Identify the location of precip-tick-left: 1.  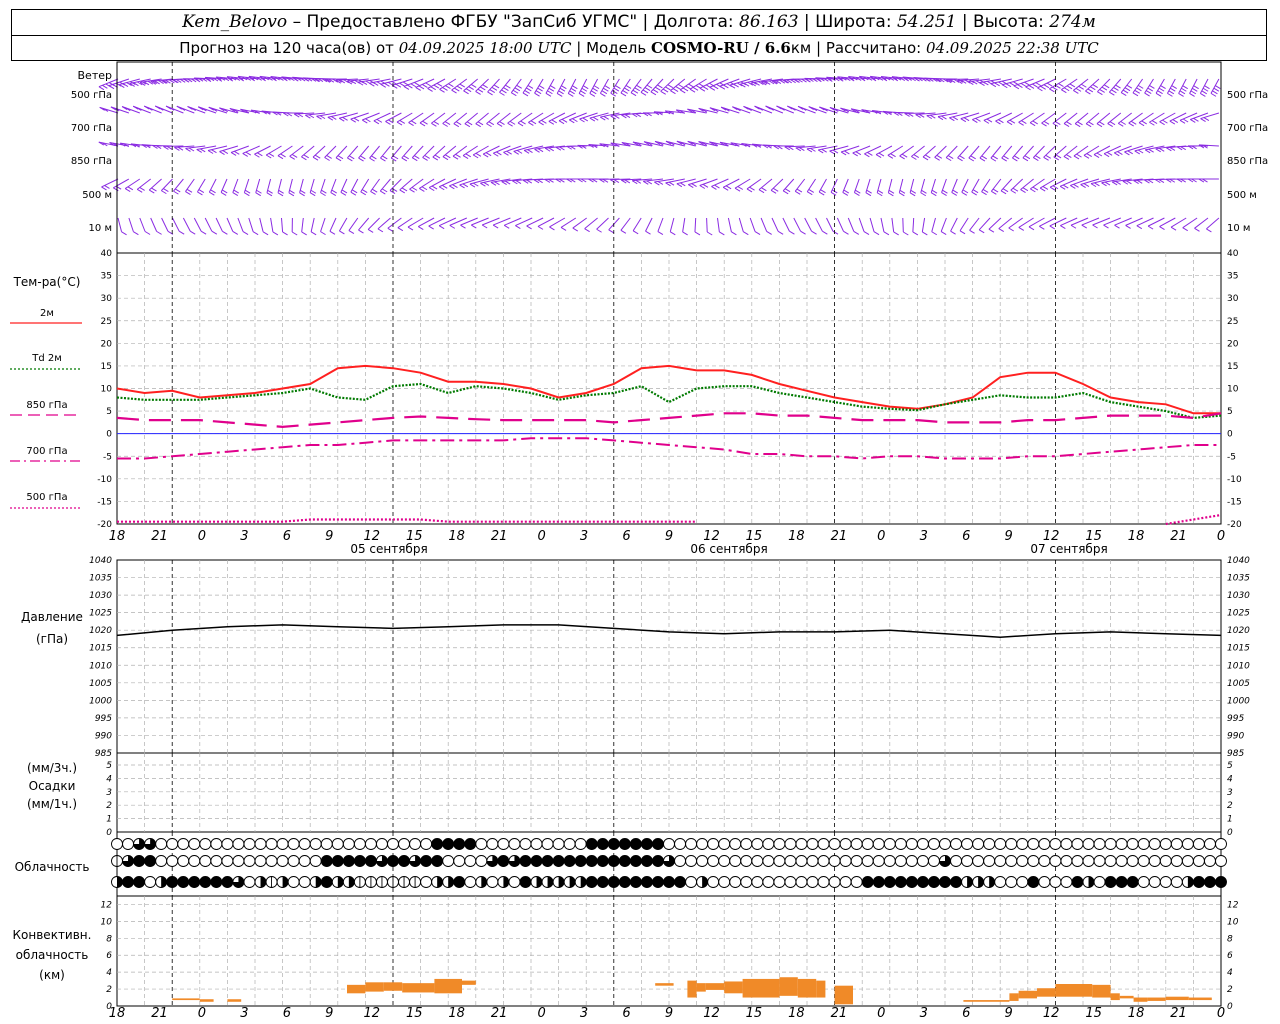
(109, 820).